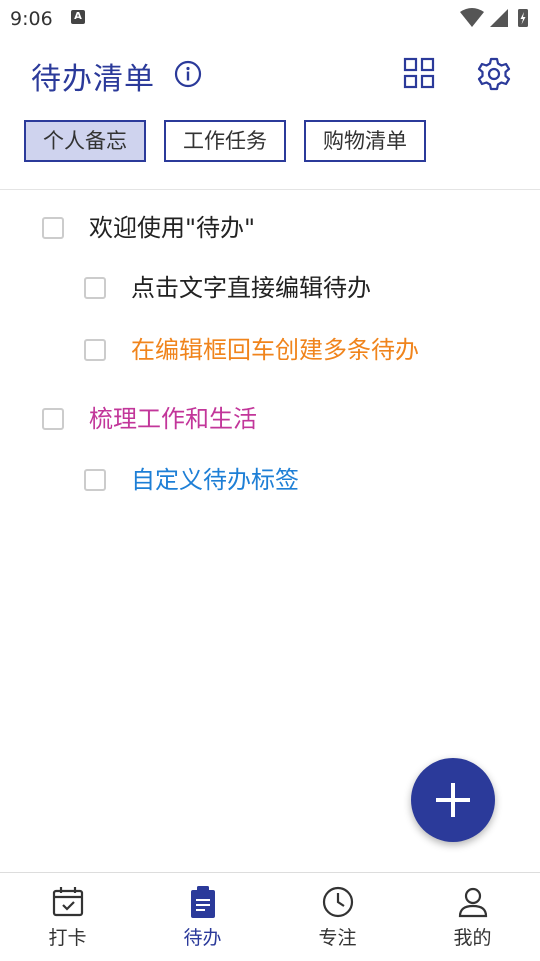 This screenshot has height=961, width=540. I want to click on settings-gear-icon, so click(494, 74).